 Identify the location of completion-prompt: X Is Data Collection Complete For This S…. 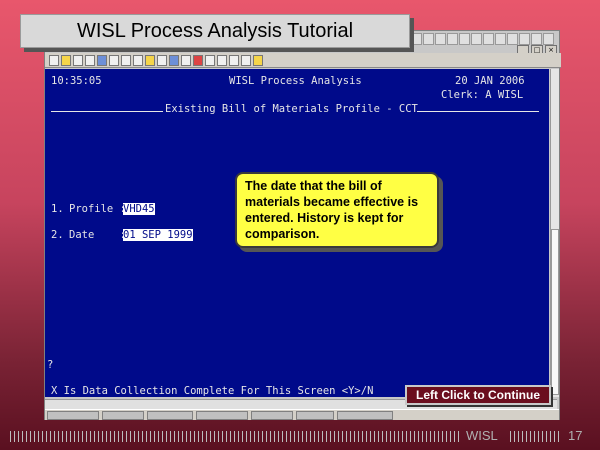
(212, 391).